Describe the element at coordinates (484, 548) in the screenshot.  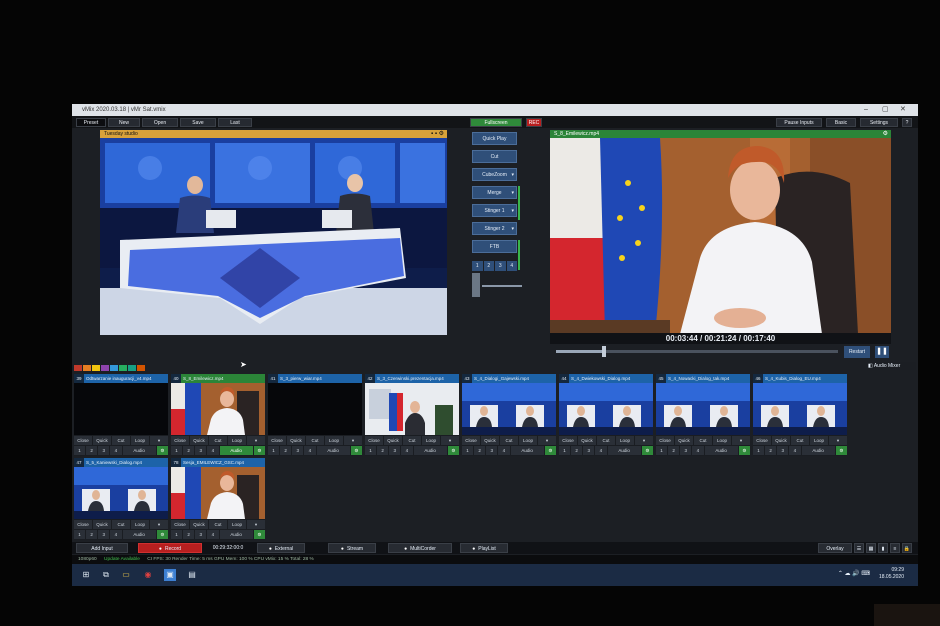
I see `playlist-button: PlayList` at that location.